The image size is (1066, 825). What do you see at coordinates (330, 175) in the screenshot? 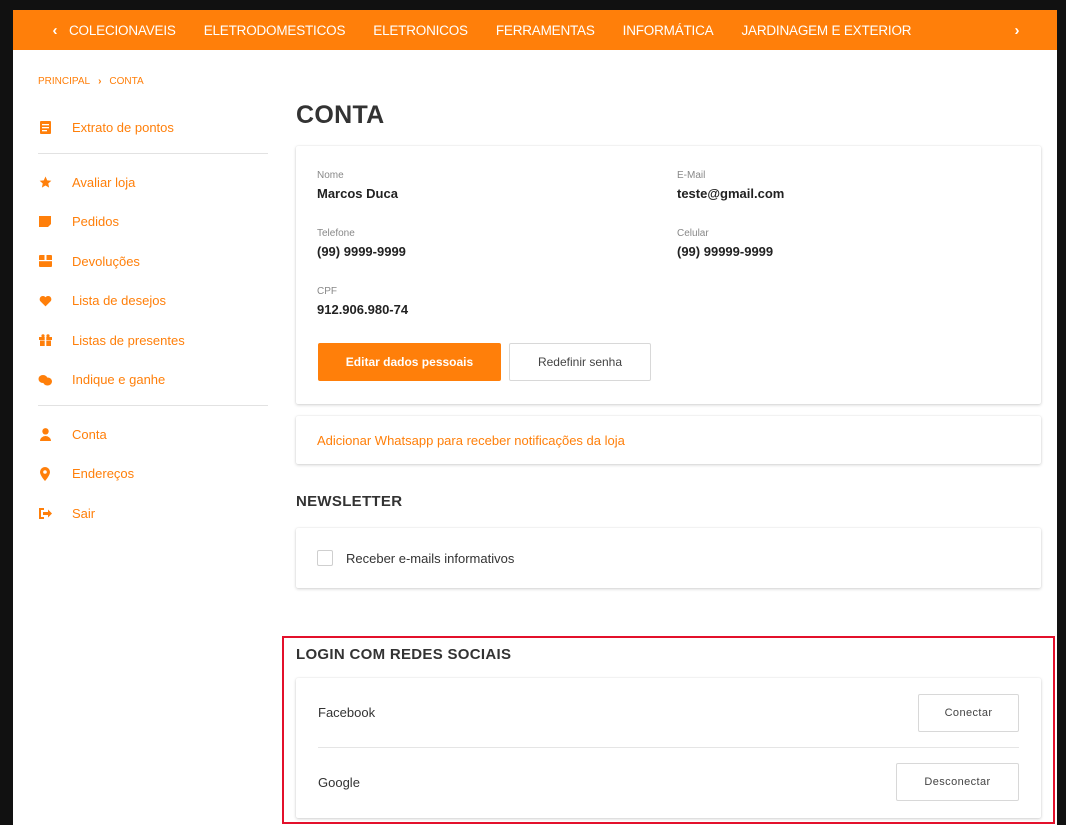
I see `field-label: Nome` at bounding box center [330, 175].